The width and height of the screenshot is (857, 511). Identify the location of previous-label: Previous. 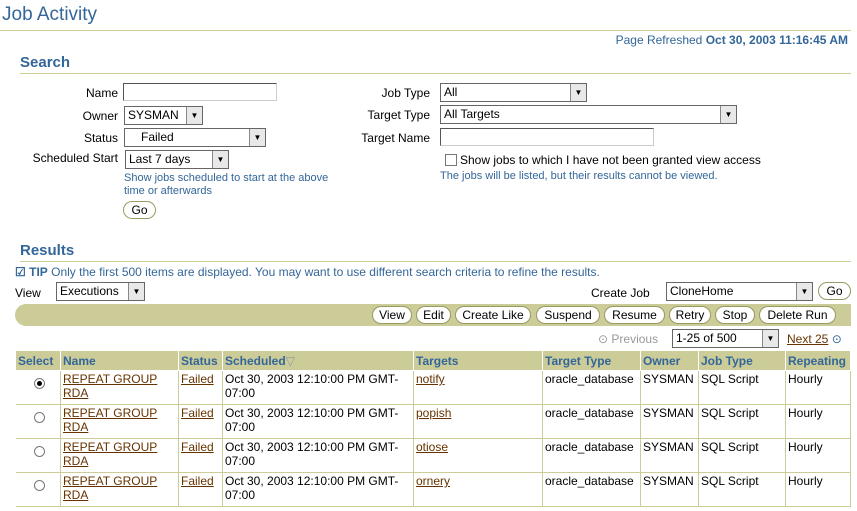
(635, 339).